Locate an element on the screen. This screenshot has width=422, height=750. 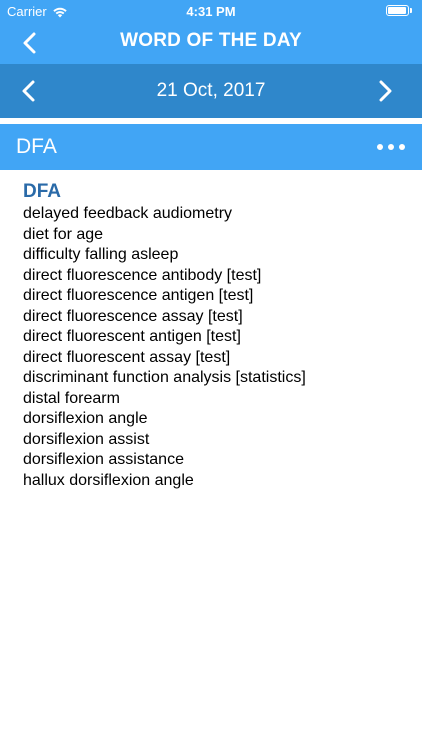
top-bar: Carrier 4:31 PM WORD OF THE DAY is located at coordinates (211, 32).